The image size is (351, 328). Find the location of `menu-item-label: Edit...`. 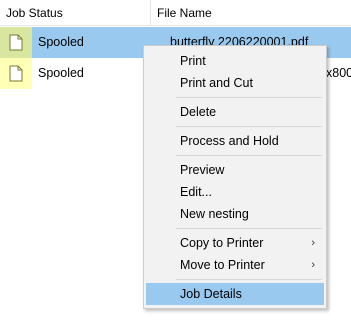

menu-item-label: Edit... is located at coordinates (196, 192).